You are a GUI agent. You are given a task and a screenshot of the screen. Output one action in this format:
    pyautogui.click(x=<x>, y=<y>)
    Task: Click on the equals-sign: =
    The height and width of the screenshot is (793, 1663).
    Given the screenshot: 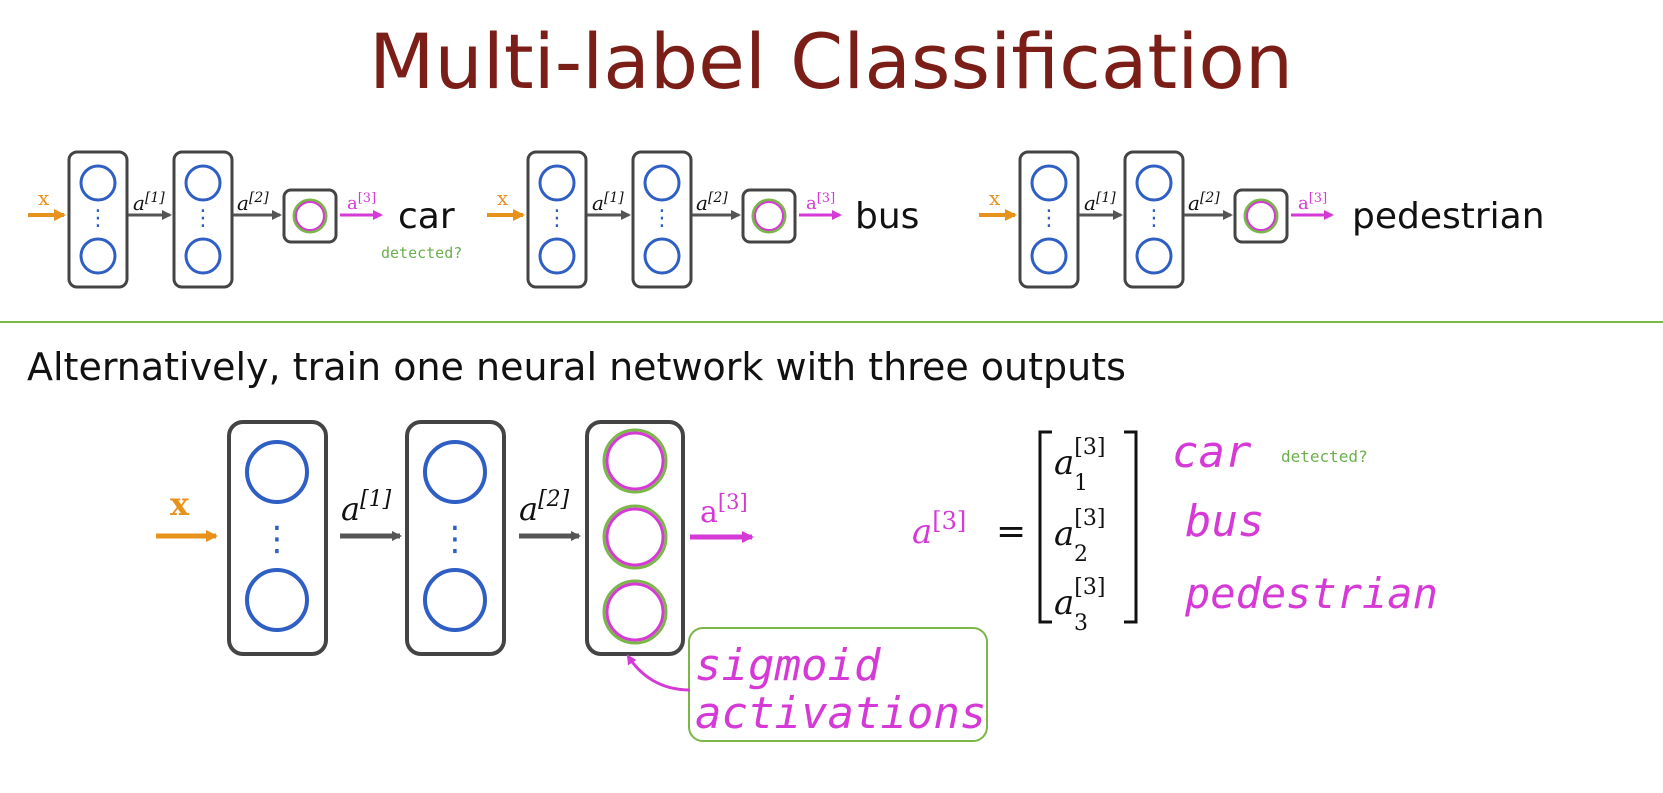 What is the action you would take?
    pyautogui.click(x=1011, y=531)
    